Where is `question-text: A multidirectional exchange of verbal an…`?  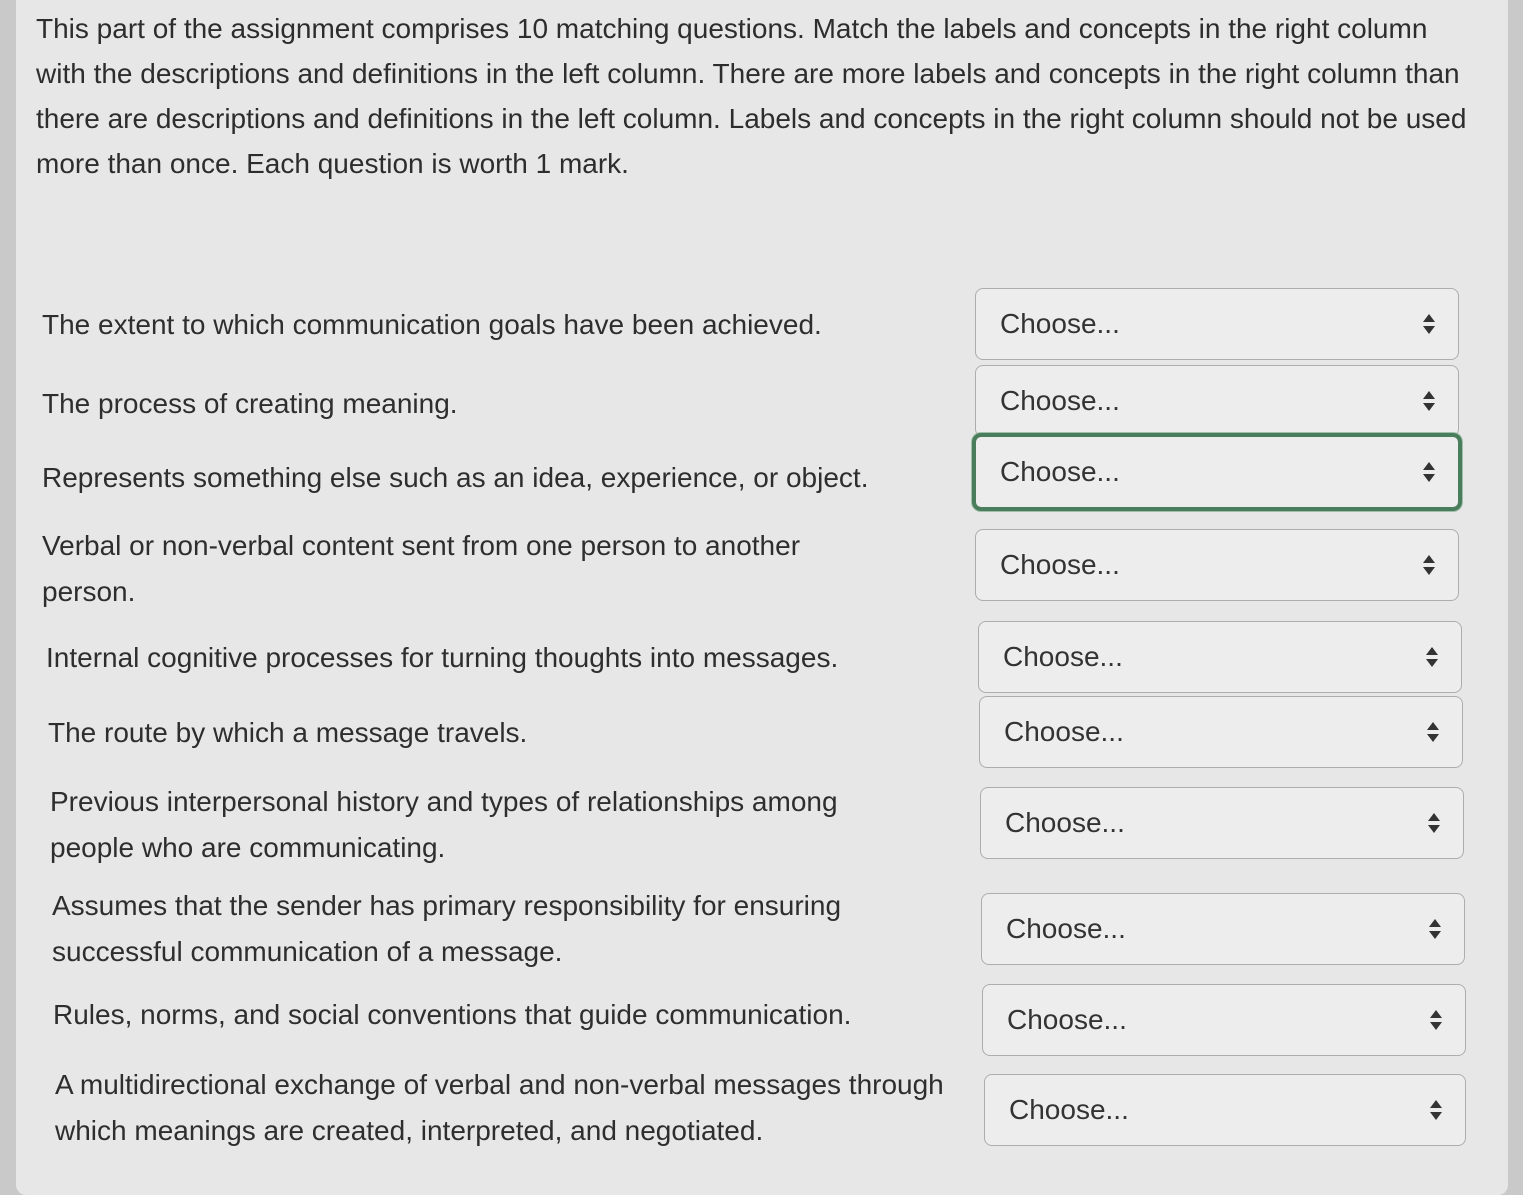 question-text: A multidirectional exchange of verbal an… is located at coordinates (499, 1107).